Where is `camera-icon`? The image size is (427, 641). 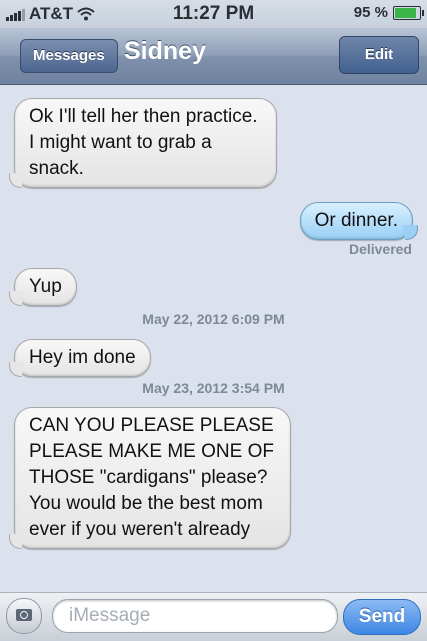
camera-icon is located at coordinates (24, 615).